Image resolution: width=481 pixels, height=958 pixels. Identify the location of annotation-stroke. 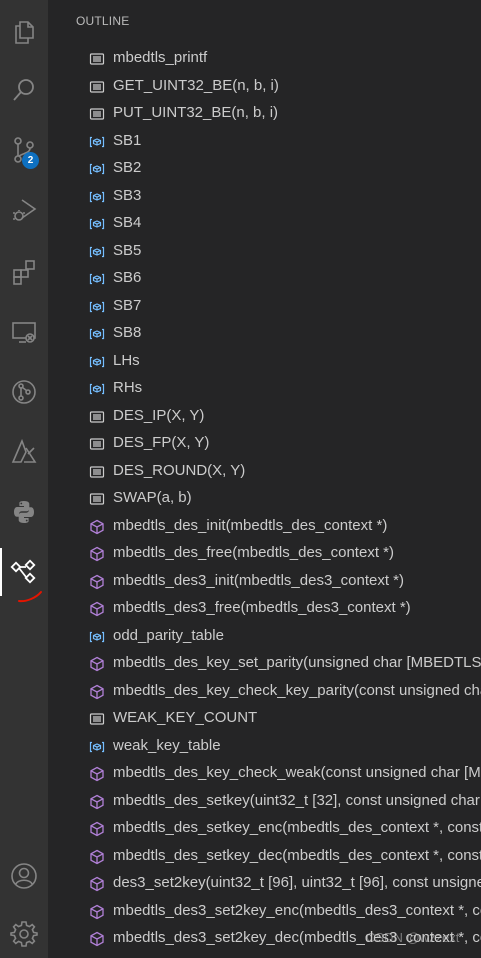
(30, 597).